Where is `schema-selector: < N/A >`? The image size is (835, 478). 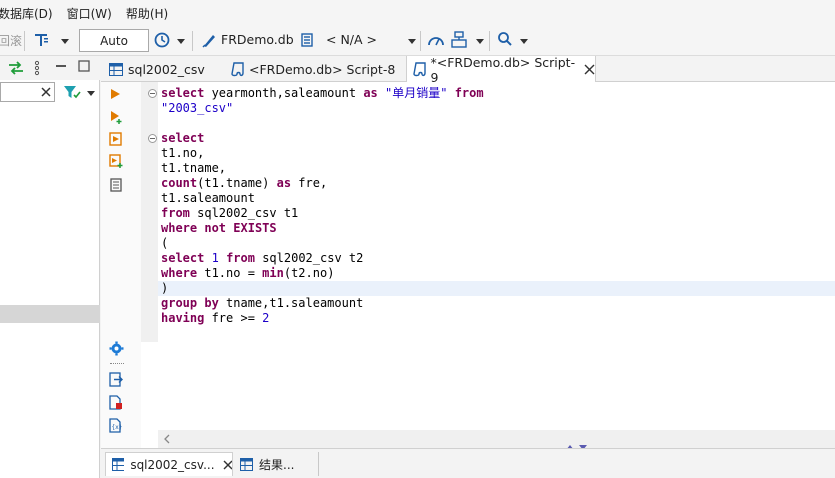 schema-selector: < N/A > is located at coordinates (351, 39).